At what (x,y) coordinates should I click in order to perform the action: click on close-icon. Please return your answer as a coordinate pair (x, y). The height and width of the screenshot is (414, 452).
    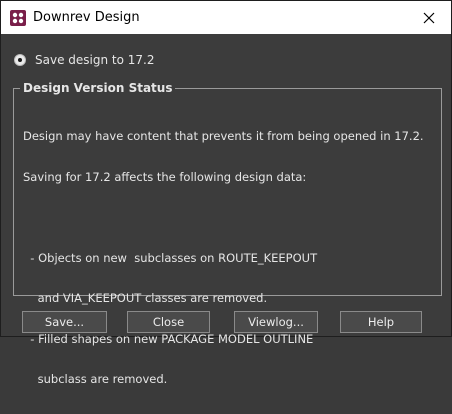
    Looking at the image, I should click on (428, 17).